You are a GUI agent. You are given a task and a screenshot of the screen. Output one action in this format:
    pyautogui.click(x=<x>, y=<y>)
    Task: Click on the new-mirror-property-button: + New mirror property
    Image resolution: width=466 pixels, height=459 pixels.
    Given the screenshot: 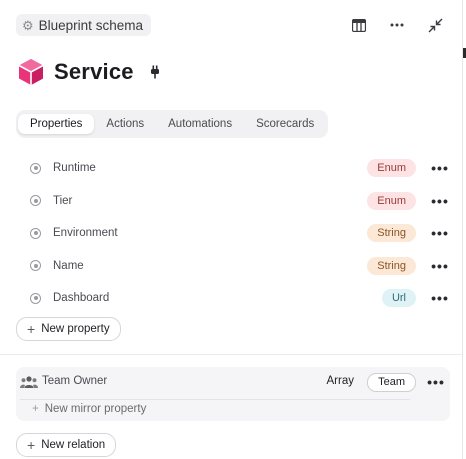 What is the action you would take?
    pyautogui.click(x=89, y=409)
    